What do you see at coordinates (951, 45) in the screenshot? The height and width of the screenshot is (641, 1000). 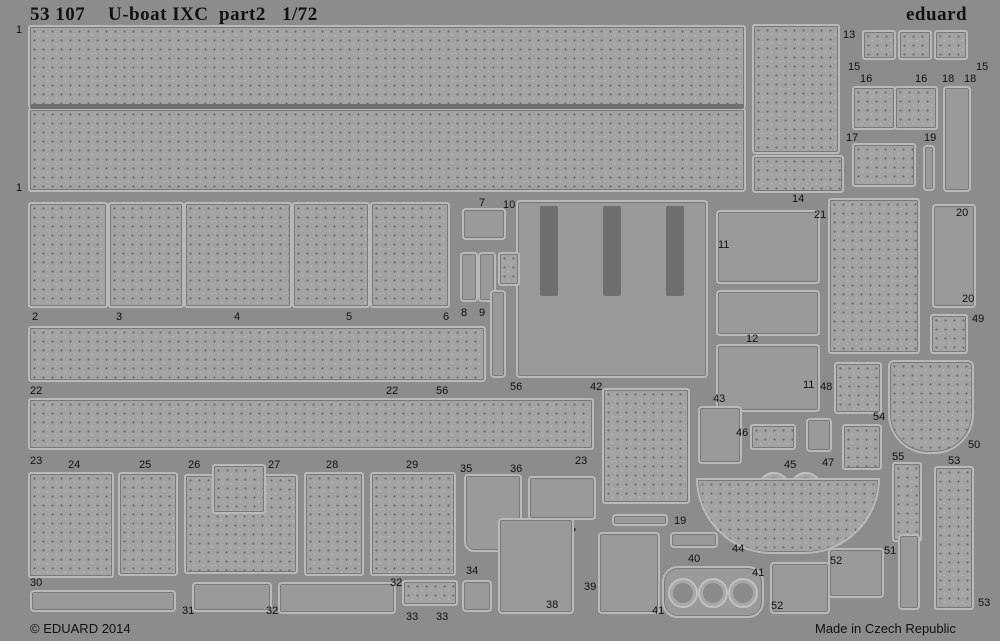 I see `part-15-c` at bounding box center [951, 45].